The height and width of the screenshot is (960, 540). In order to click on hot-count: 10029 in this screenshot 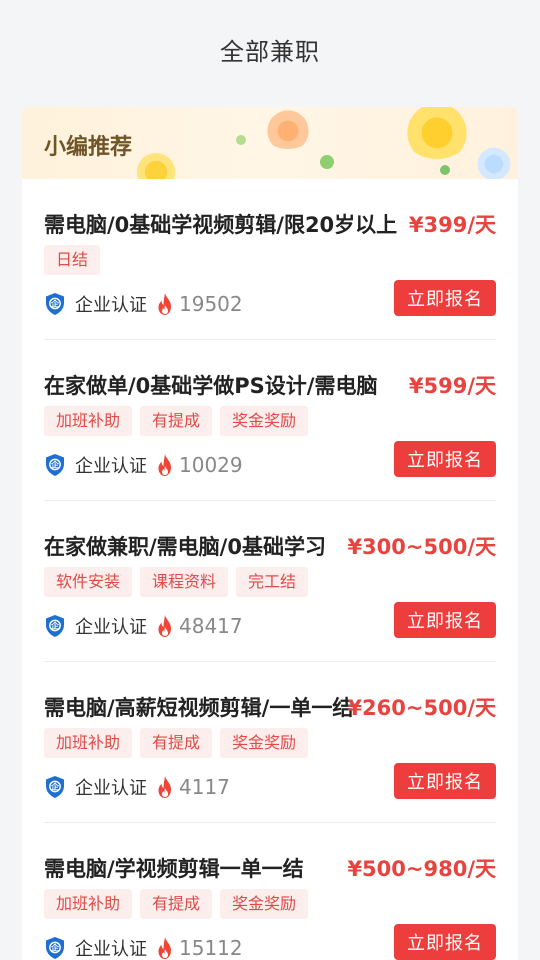, I will do `click(211, 465)`.